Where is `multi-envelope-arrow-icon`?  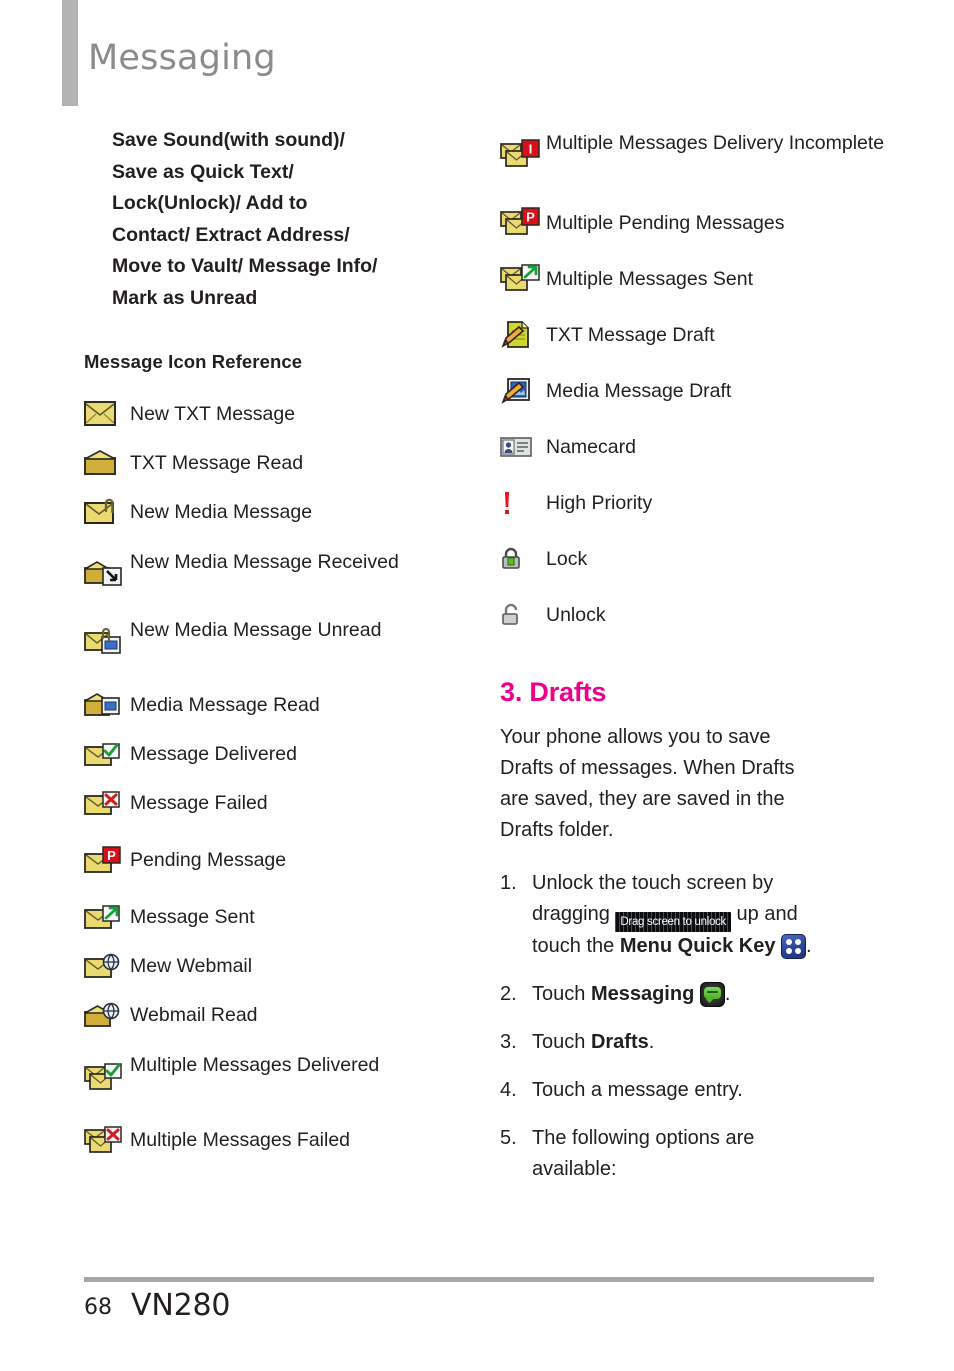 multi-envelope-arrow-icon is located at coordinates (523, 279).